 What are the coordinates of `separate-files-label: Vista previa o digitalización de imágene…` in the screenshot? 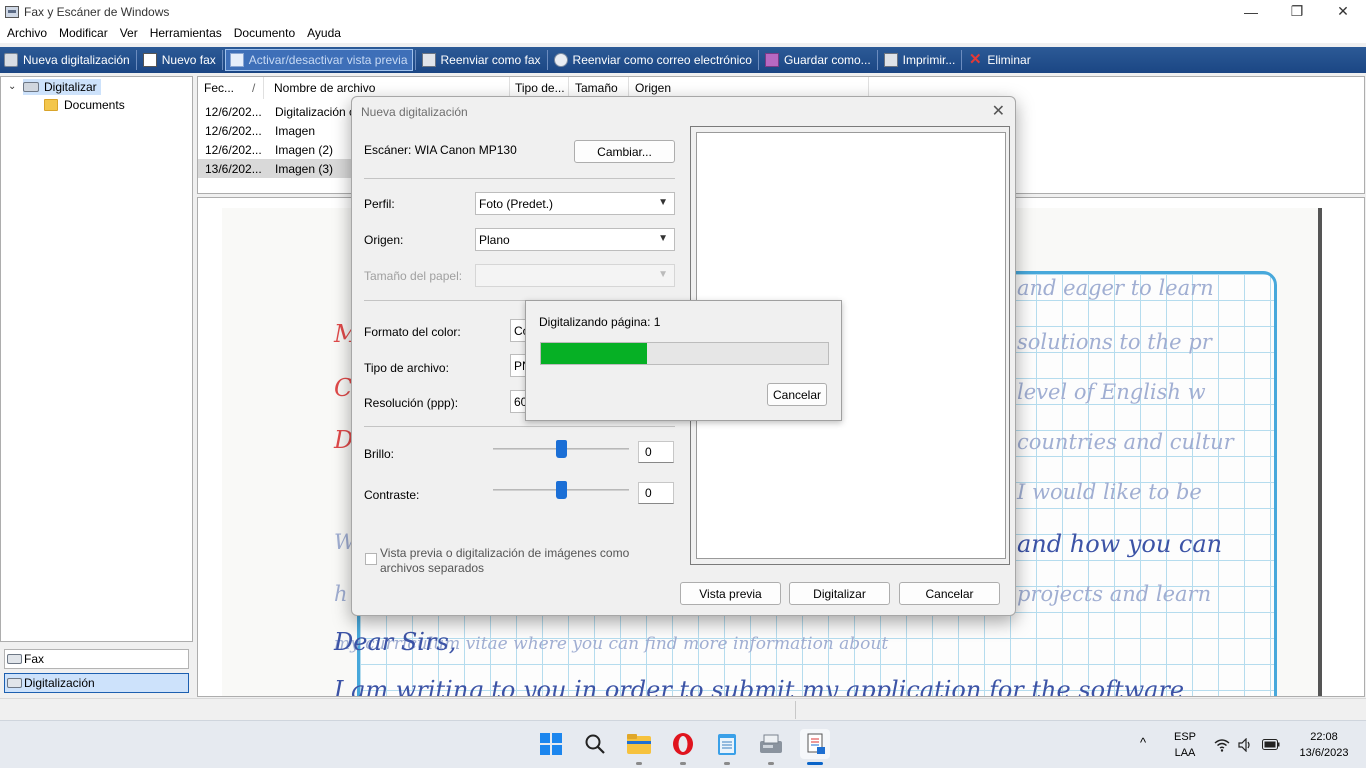 It's located at (505, 553).